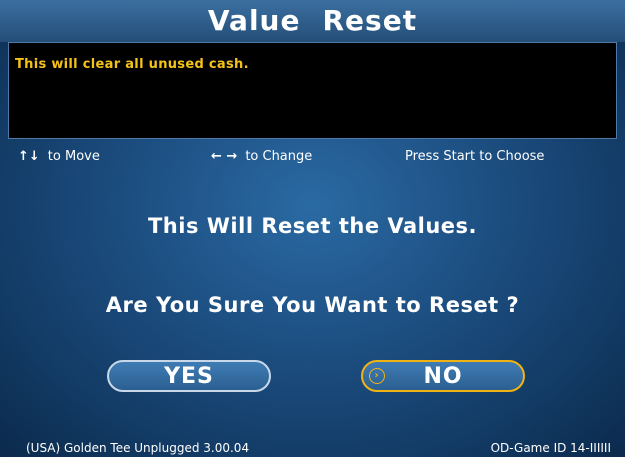 The width and height of the screenshot is (625, 457). Describe the element at coordinates (279, 156) in the screenshot. I see `change-hint-label: to Change` at that location.